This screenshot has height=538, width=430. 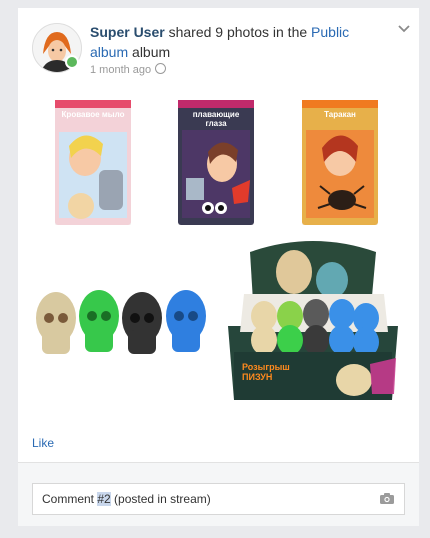 What do you see at coordinates (340, 162) in the screenshot?
I see `photo-3: Таракан` at bounding box center [340, 162].